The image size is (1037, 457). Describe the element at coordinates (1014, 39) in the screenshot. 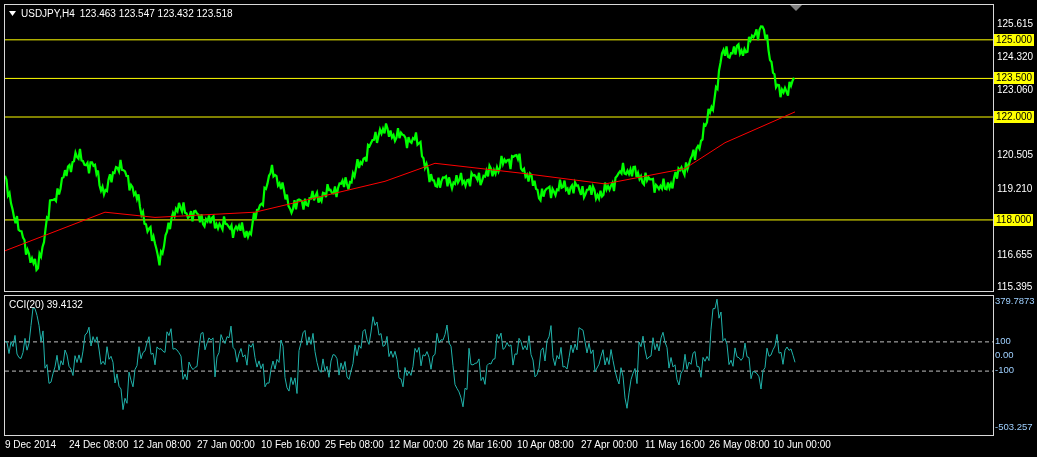

I see `level-price-tag: 125.000` at that location.